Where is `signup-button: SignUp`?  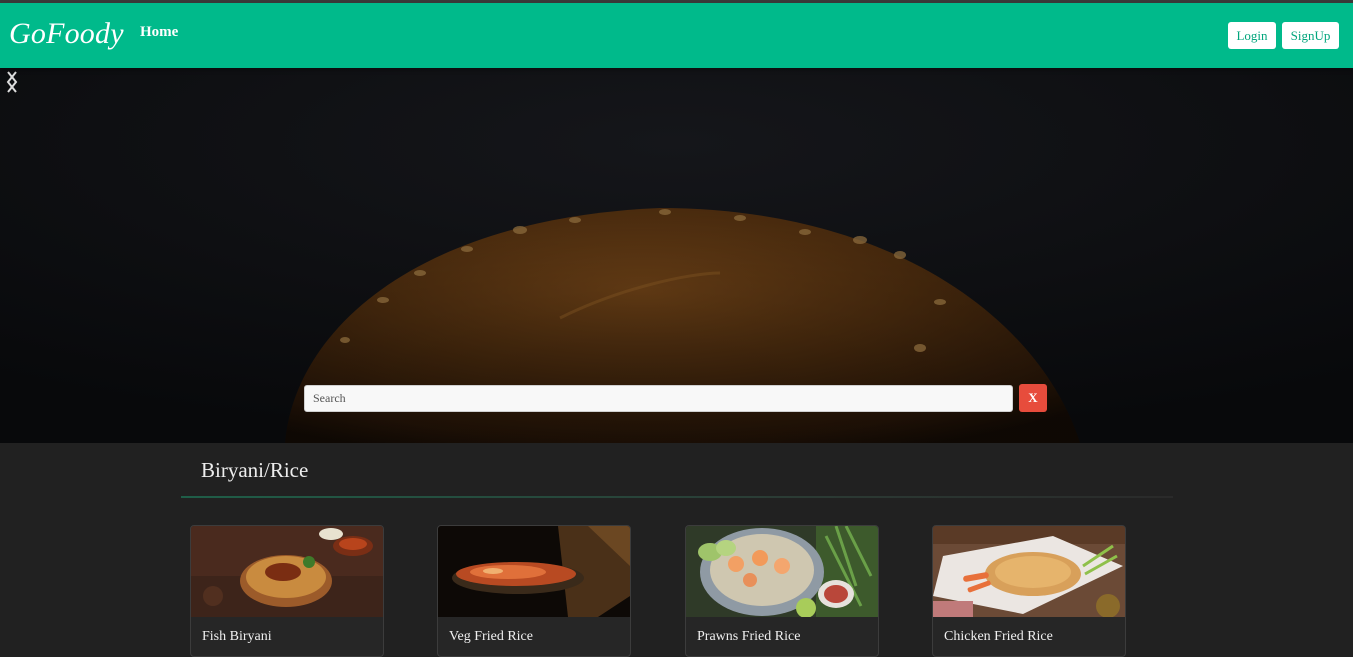
signup-button: SignUp is located at coordinates (1310, 35).